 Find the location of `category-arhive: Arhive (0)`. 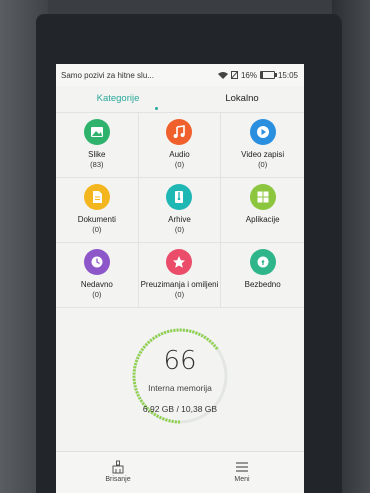

category-arhive: Arhive (0) is located at coordinates (180, 210).